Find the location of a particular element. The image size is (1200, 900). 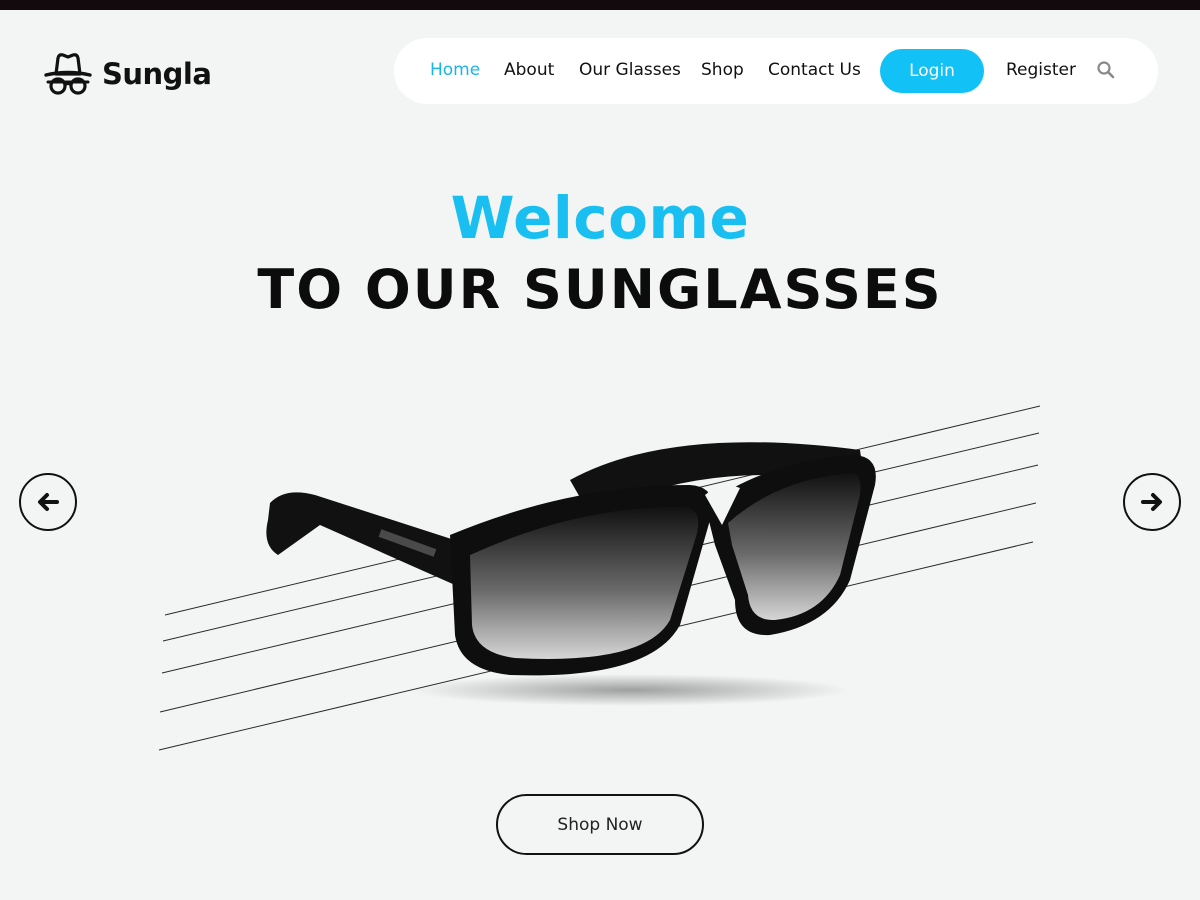

nav-item-shop: Shop is located at coordinates (722, 70).